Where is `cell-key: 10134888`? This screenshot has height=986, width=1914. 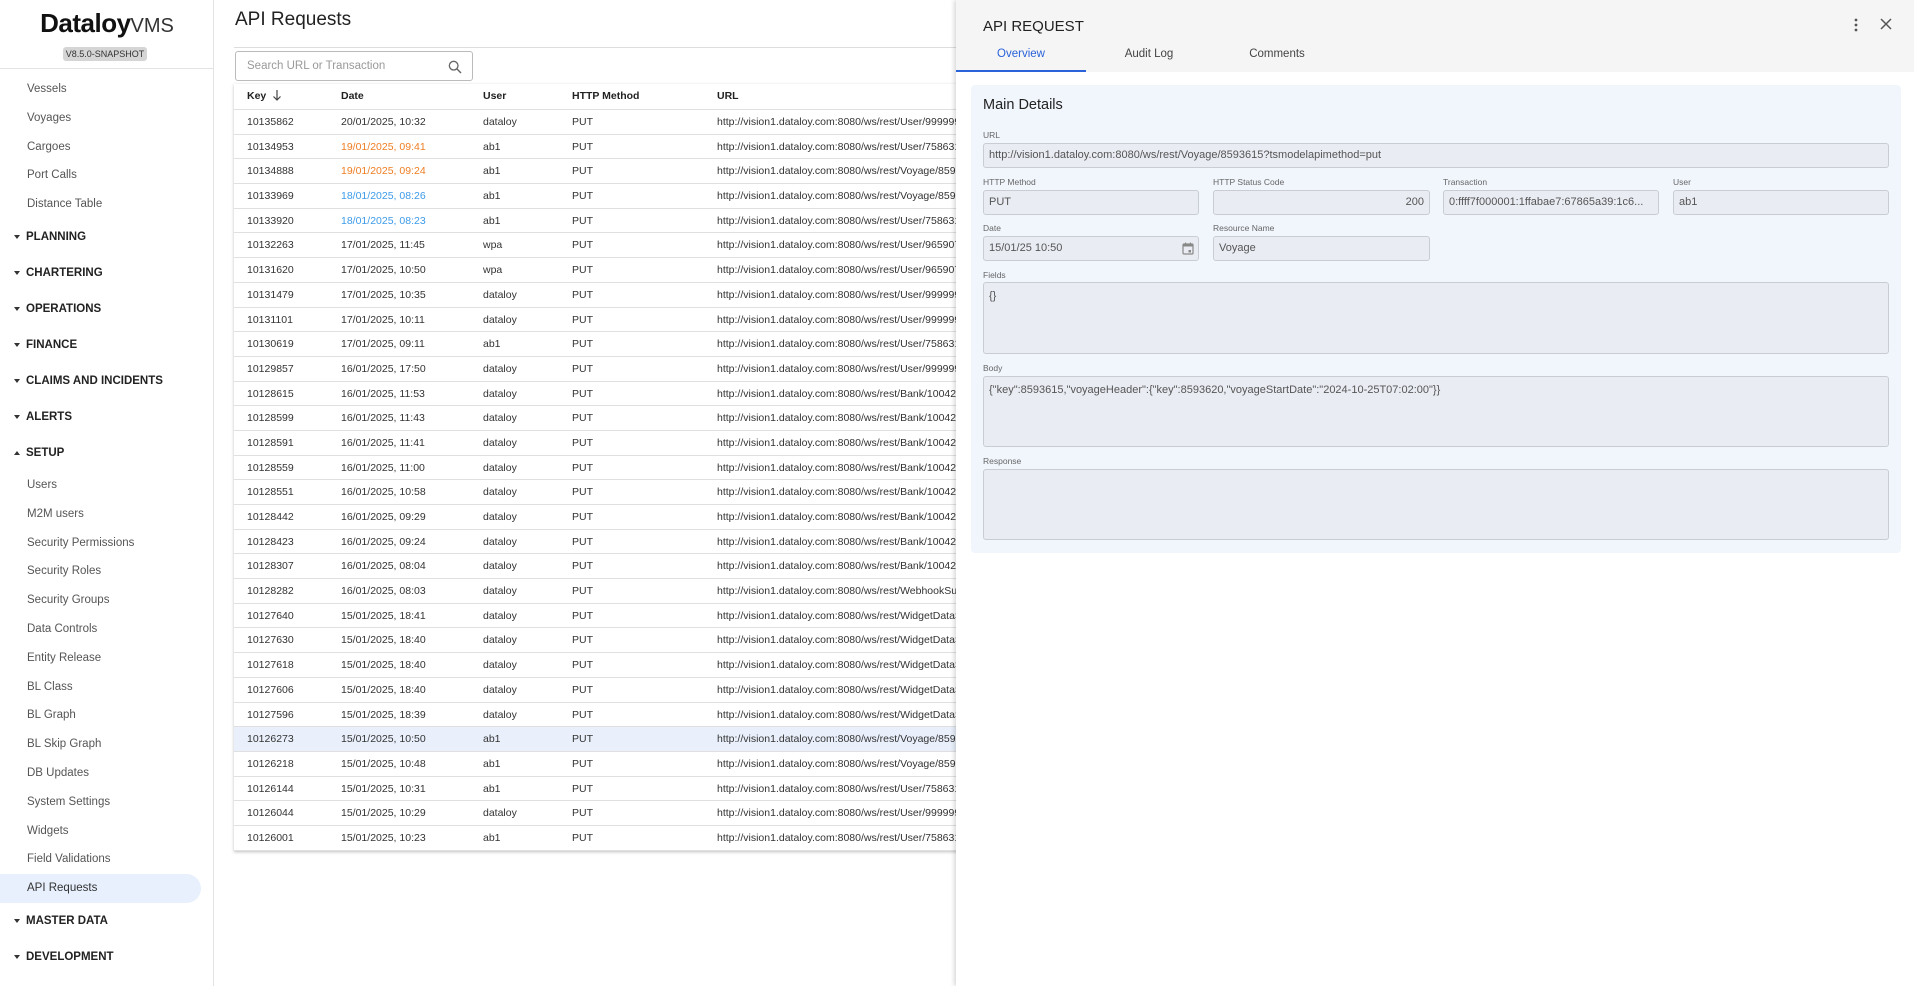
cell-key: 10134888 is located at coordinates (270, 171).